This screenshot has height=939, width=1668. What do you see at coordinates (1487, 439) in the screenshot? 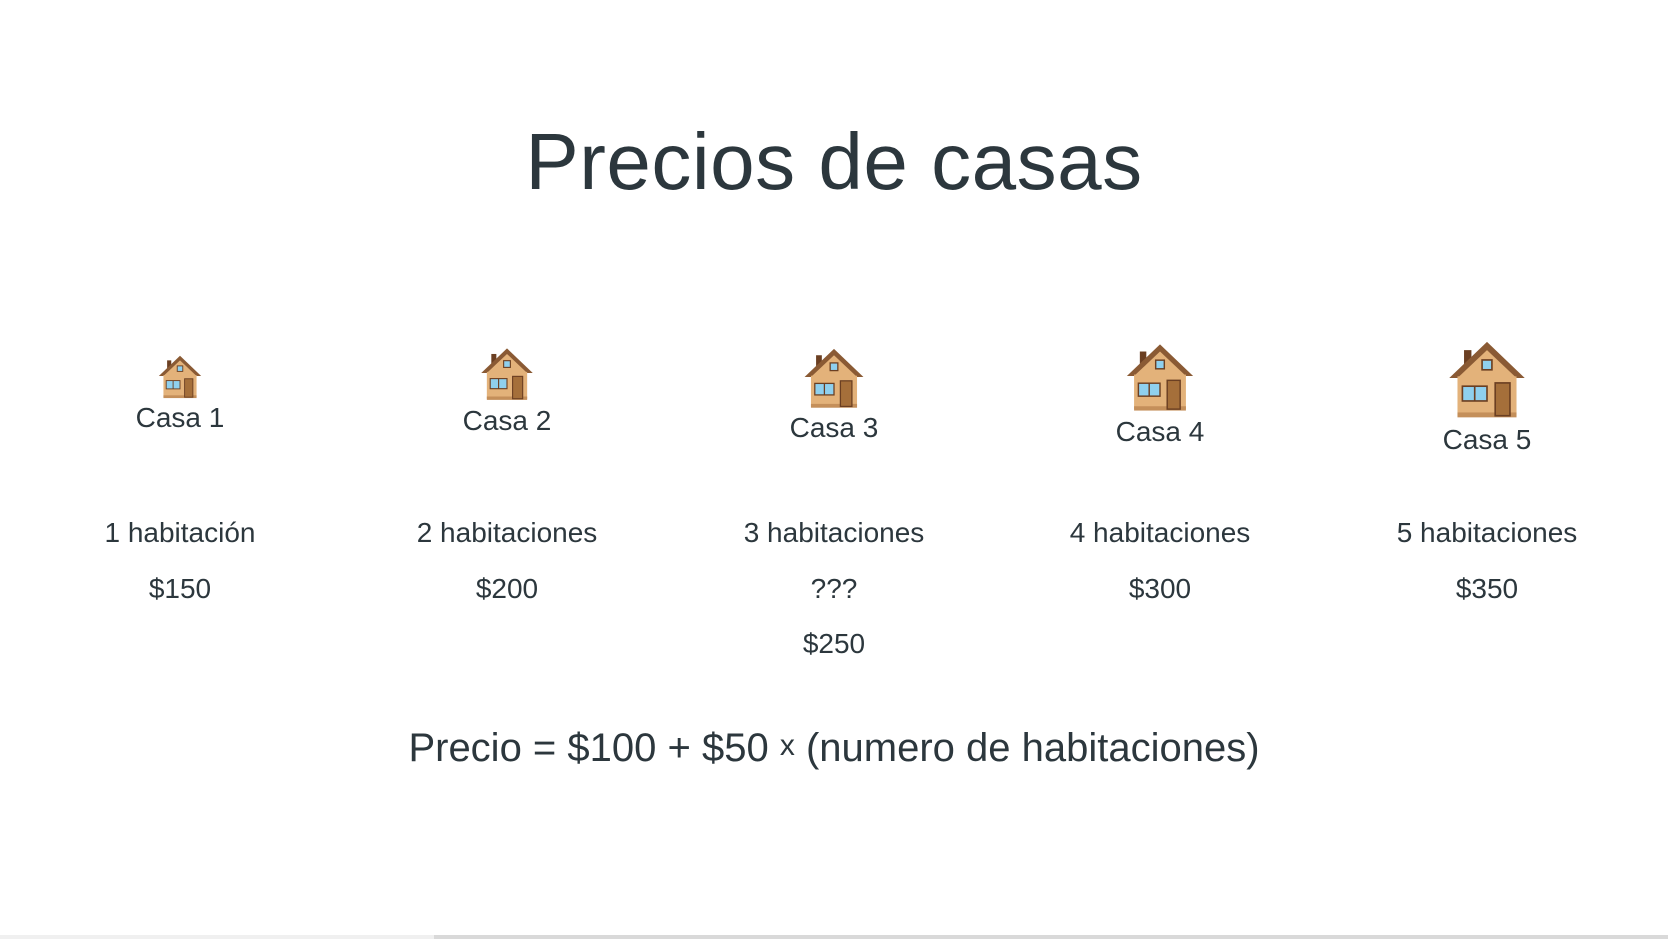
I see `house-label: Casa 5` at bounding box center [1487, 439].